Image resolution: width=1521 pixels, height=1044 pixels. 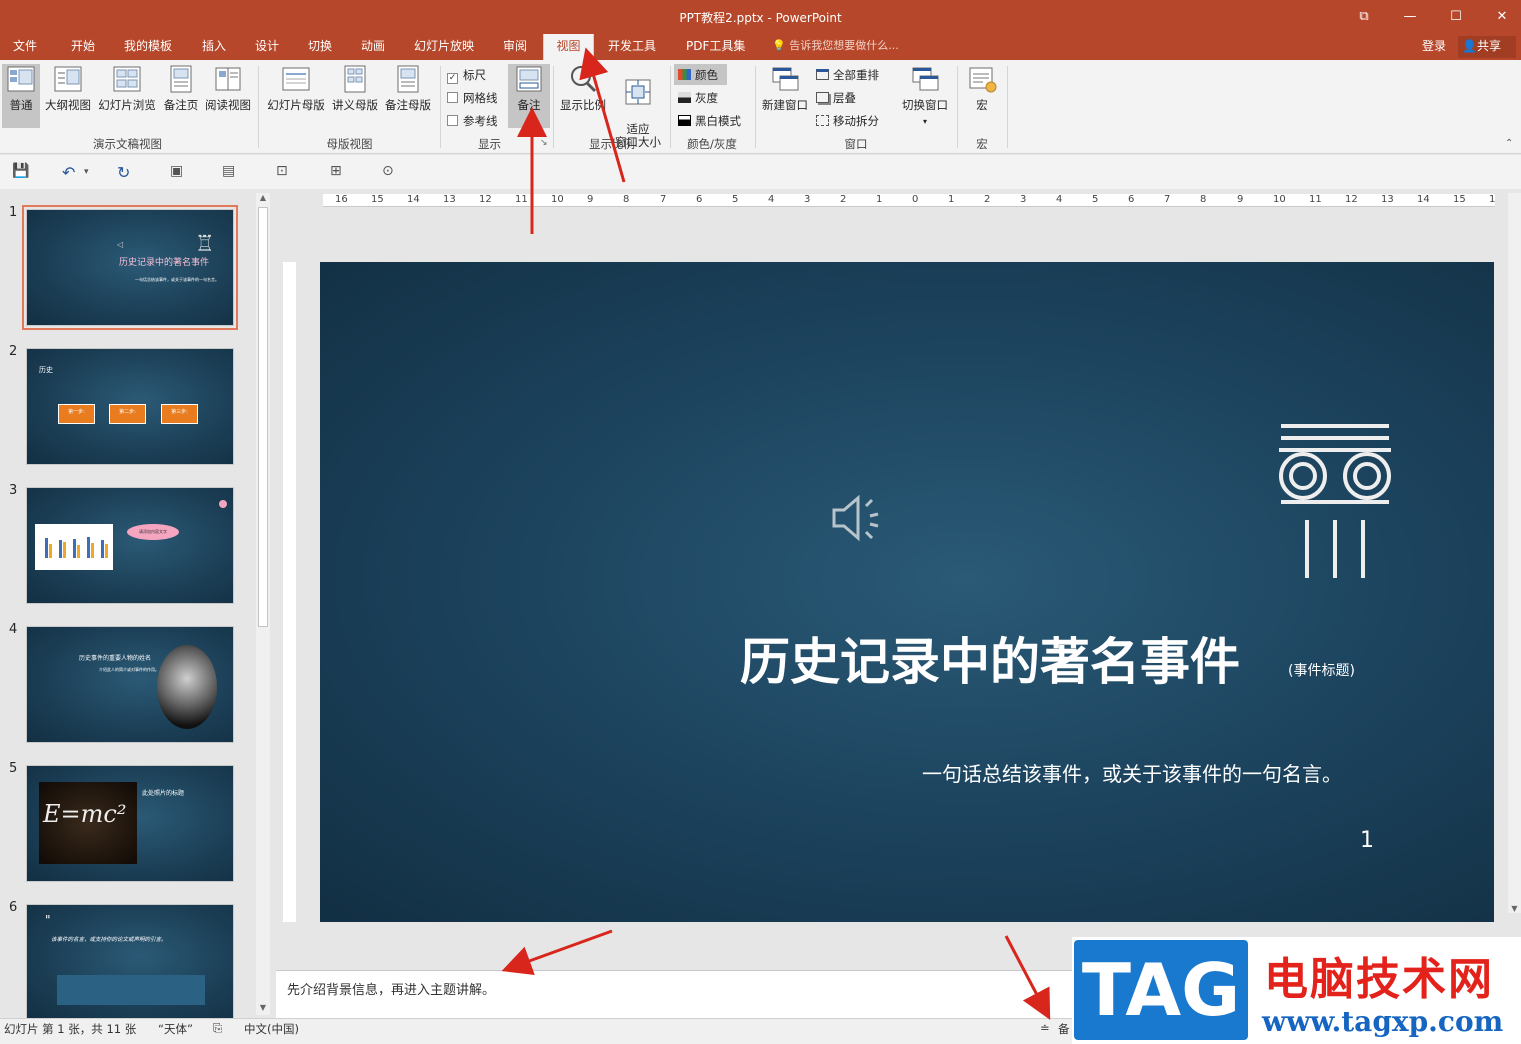 What do you see at coordinates (25, 47) in the screenshot?
I see `tab-file: 文件` at bounding box center [25, 47].